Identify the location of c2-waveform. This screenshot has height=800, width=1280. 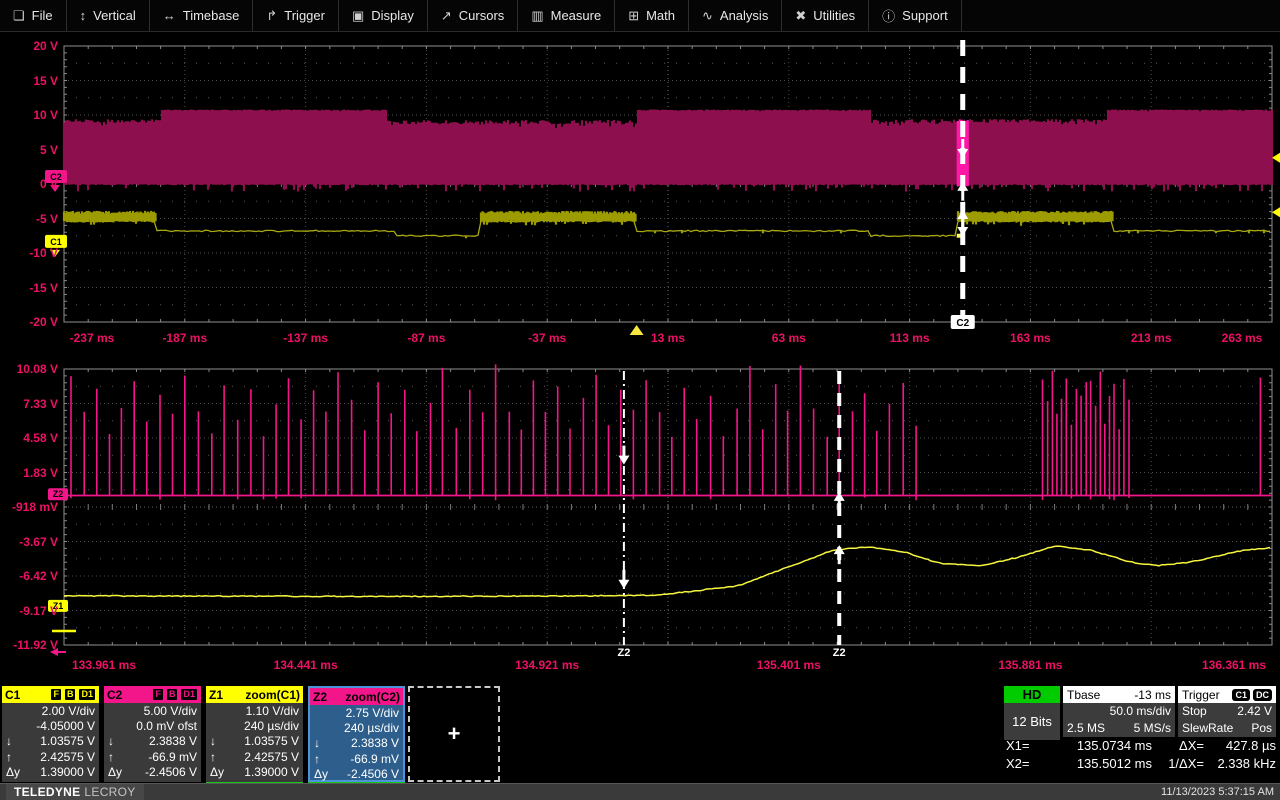
(668, 150).